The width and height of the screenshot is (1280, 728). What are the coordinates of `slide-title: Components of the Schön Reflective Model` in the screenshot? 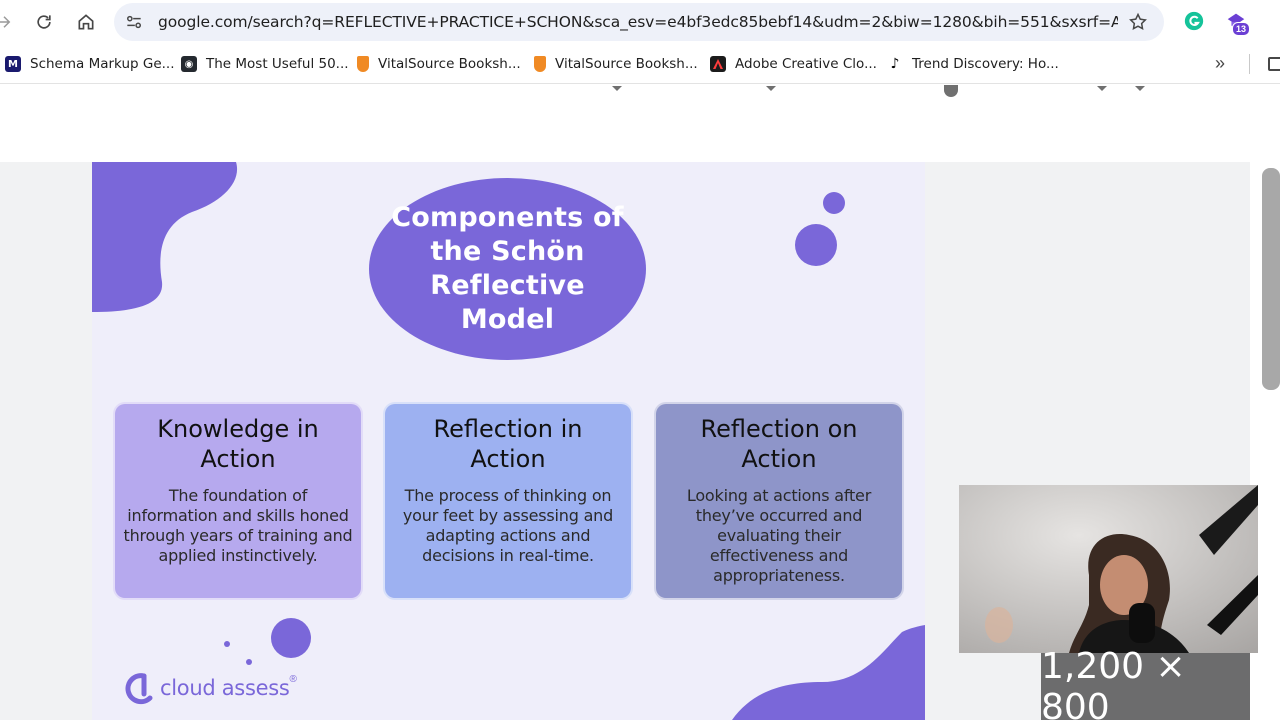 It's located at (507, 268).